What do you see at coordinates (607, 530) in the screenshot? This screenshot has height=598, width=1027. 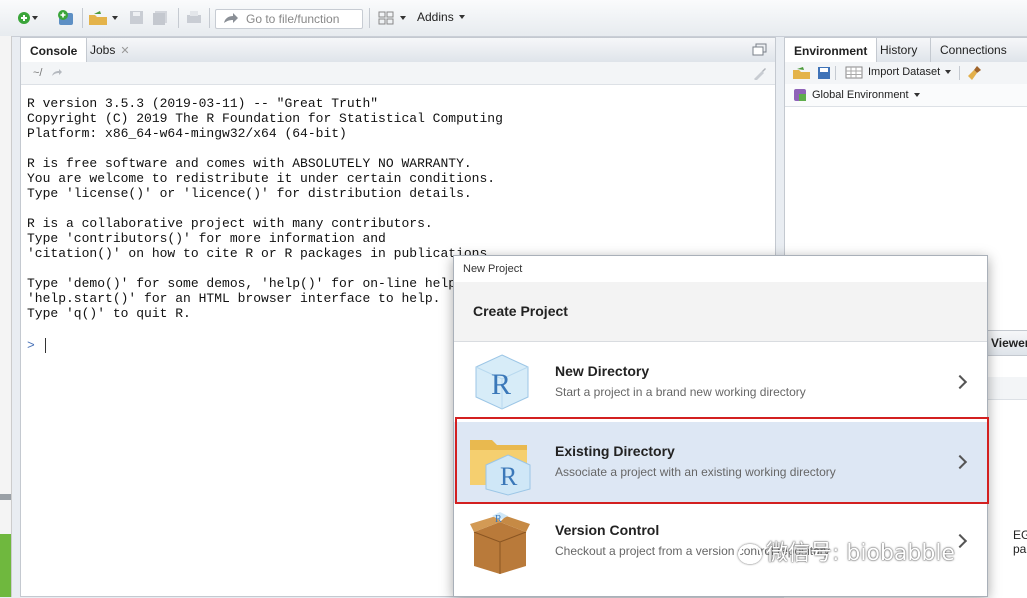 I see `option-title: Version Control` at bounding box center [607, 530].